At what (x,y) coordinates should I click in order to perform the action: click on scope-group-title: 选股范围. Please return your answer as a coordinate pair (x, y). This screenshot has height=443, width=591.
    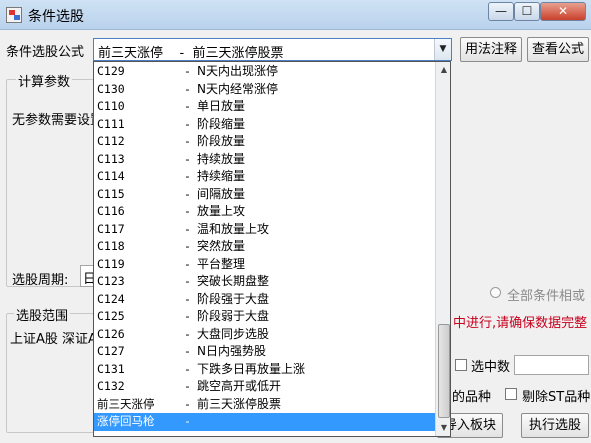
    Looking at the image, I should click on (42, 314).